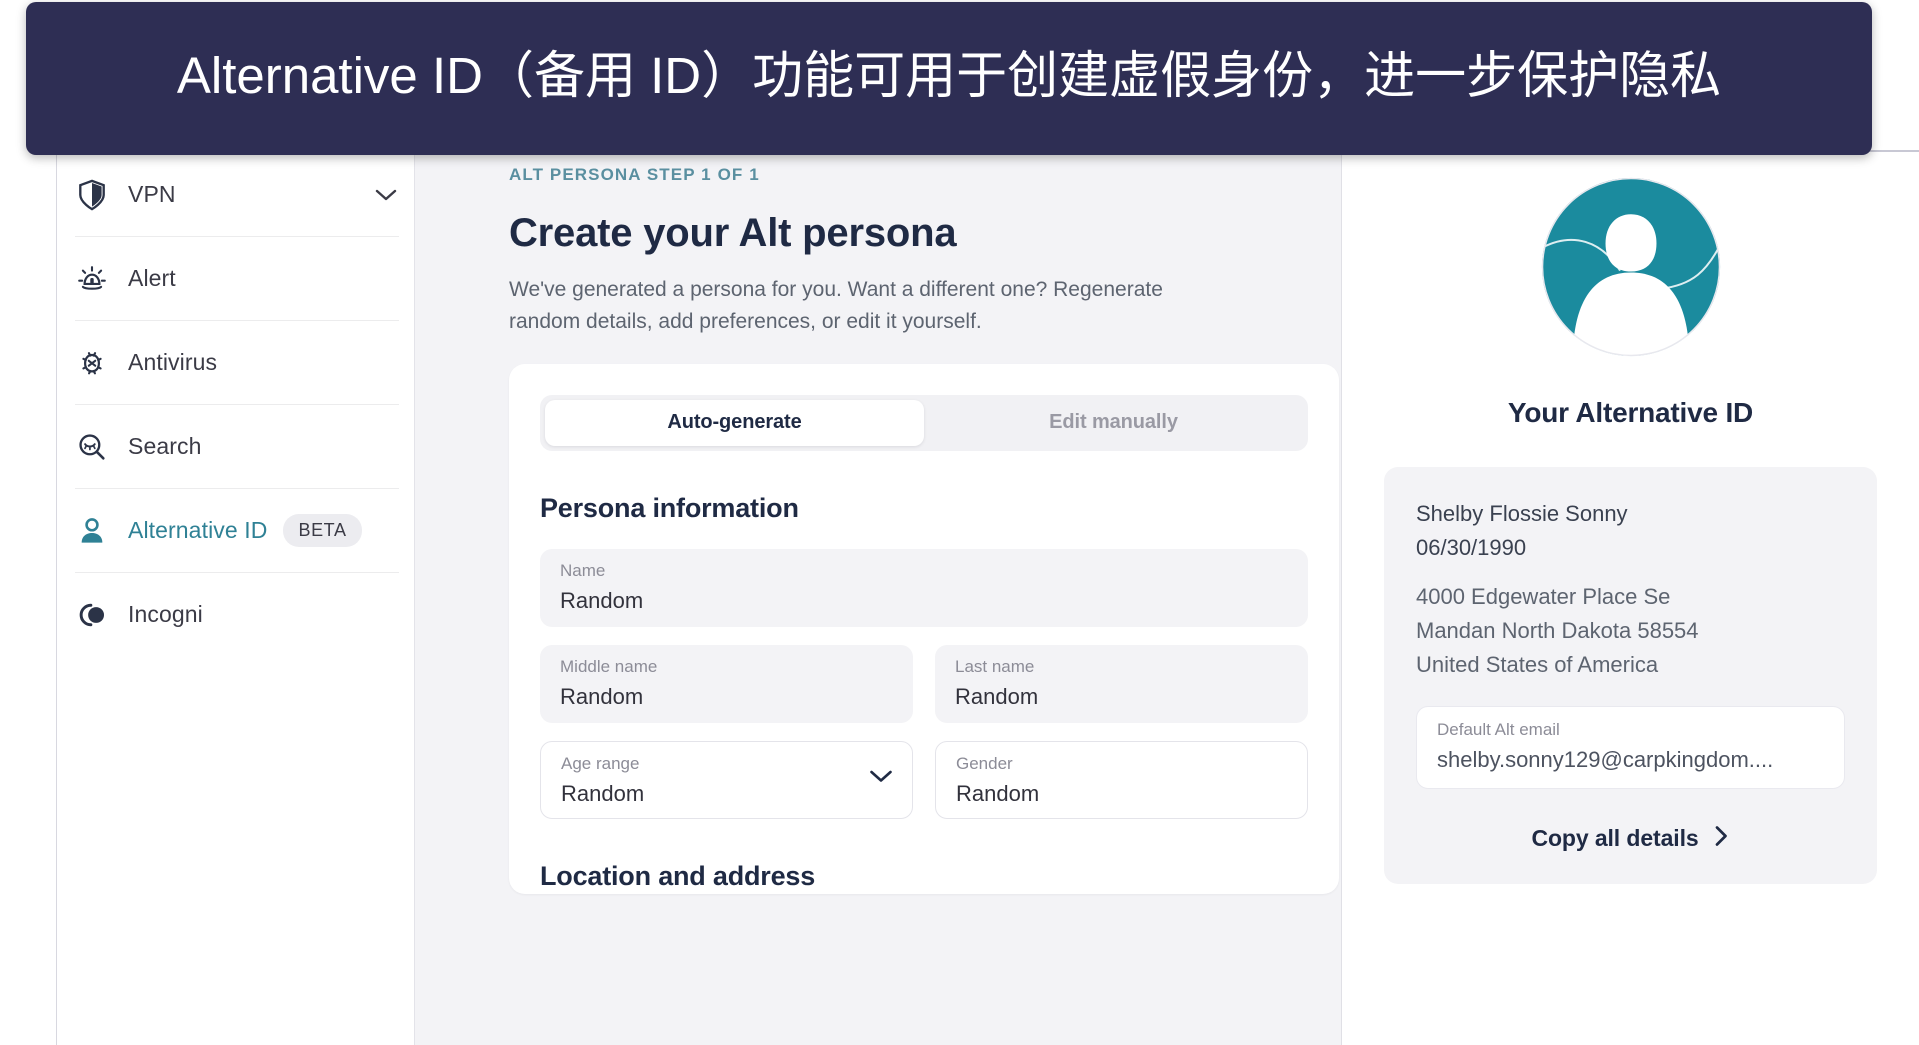 This screenshot has width=1919, height=1045. Describe the element at coordinates (92, 447) in the screenshot. I see `private-search-icon` at that location.